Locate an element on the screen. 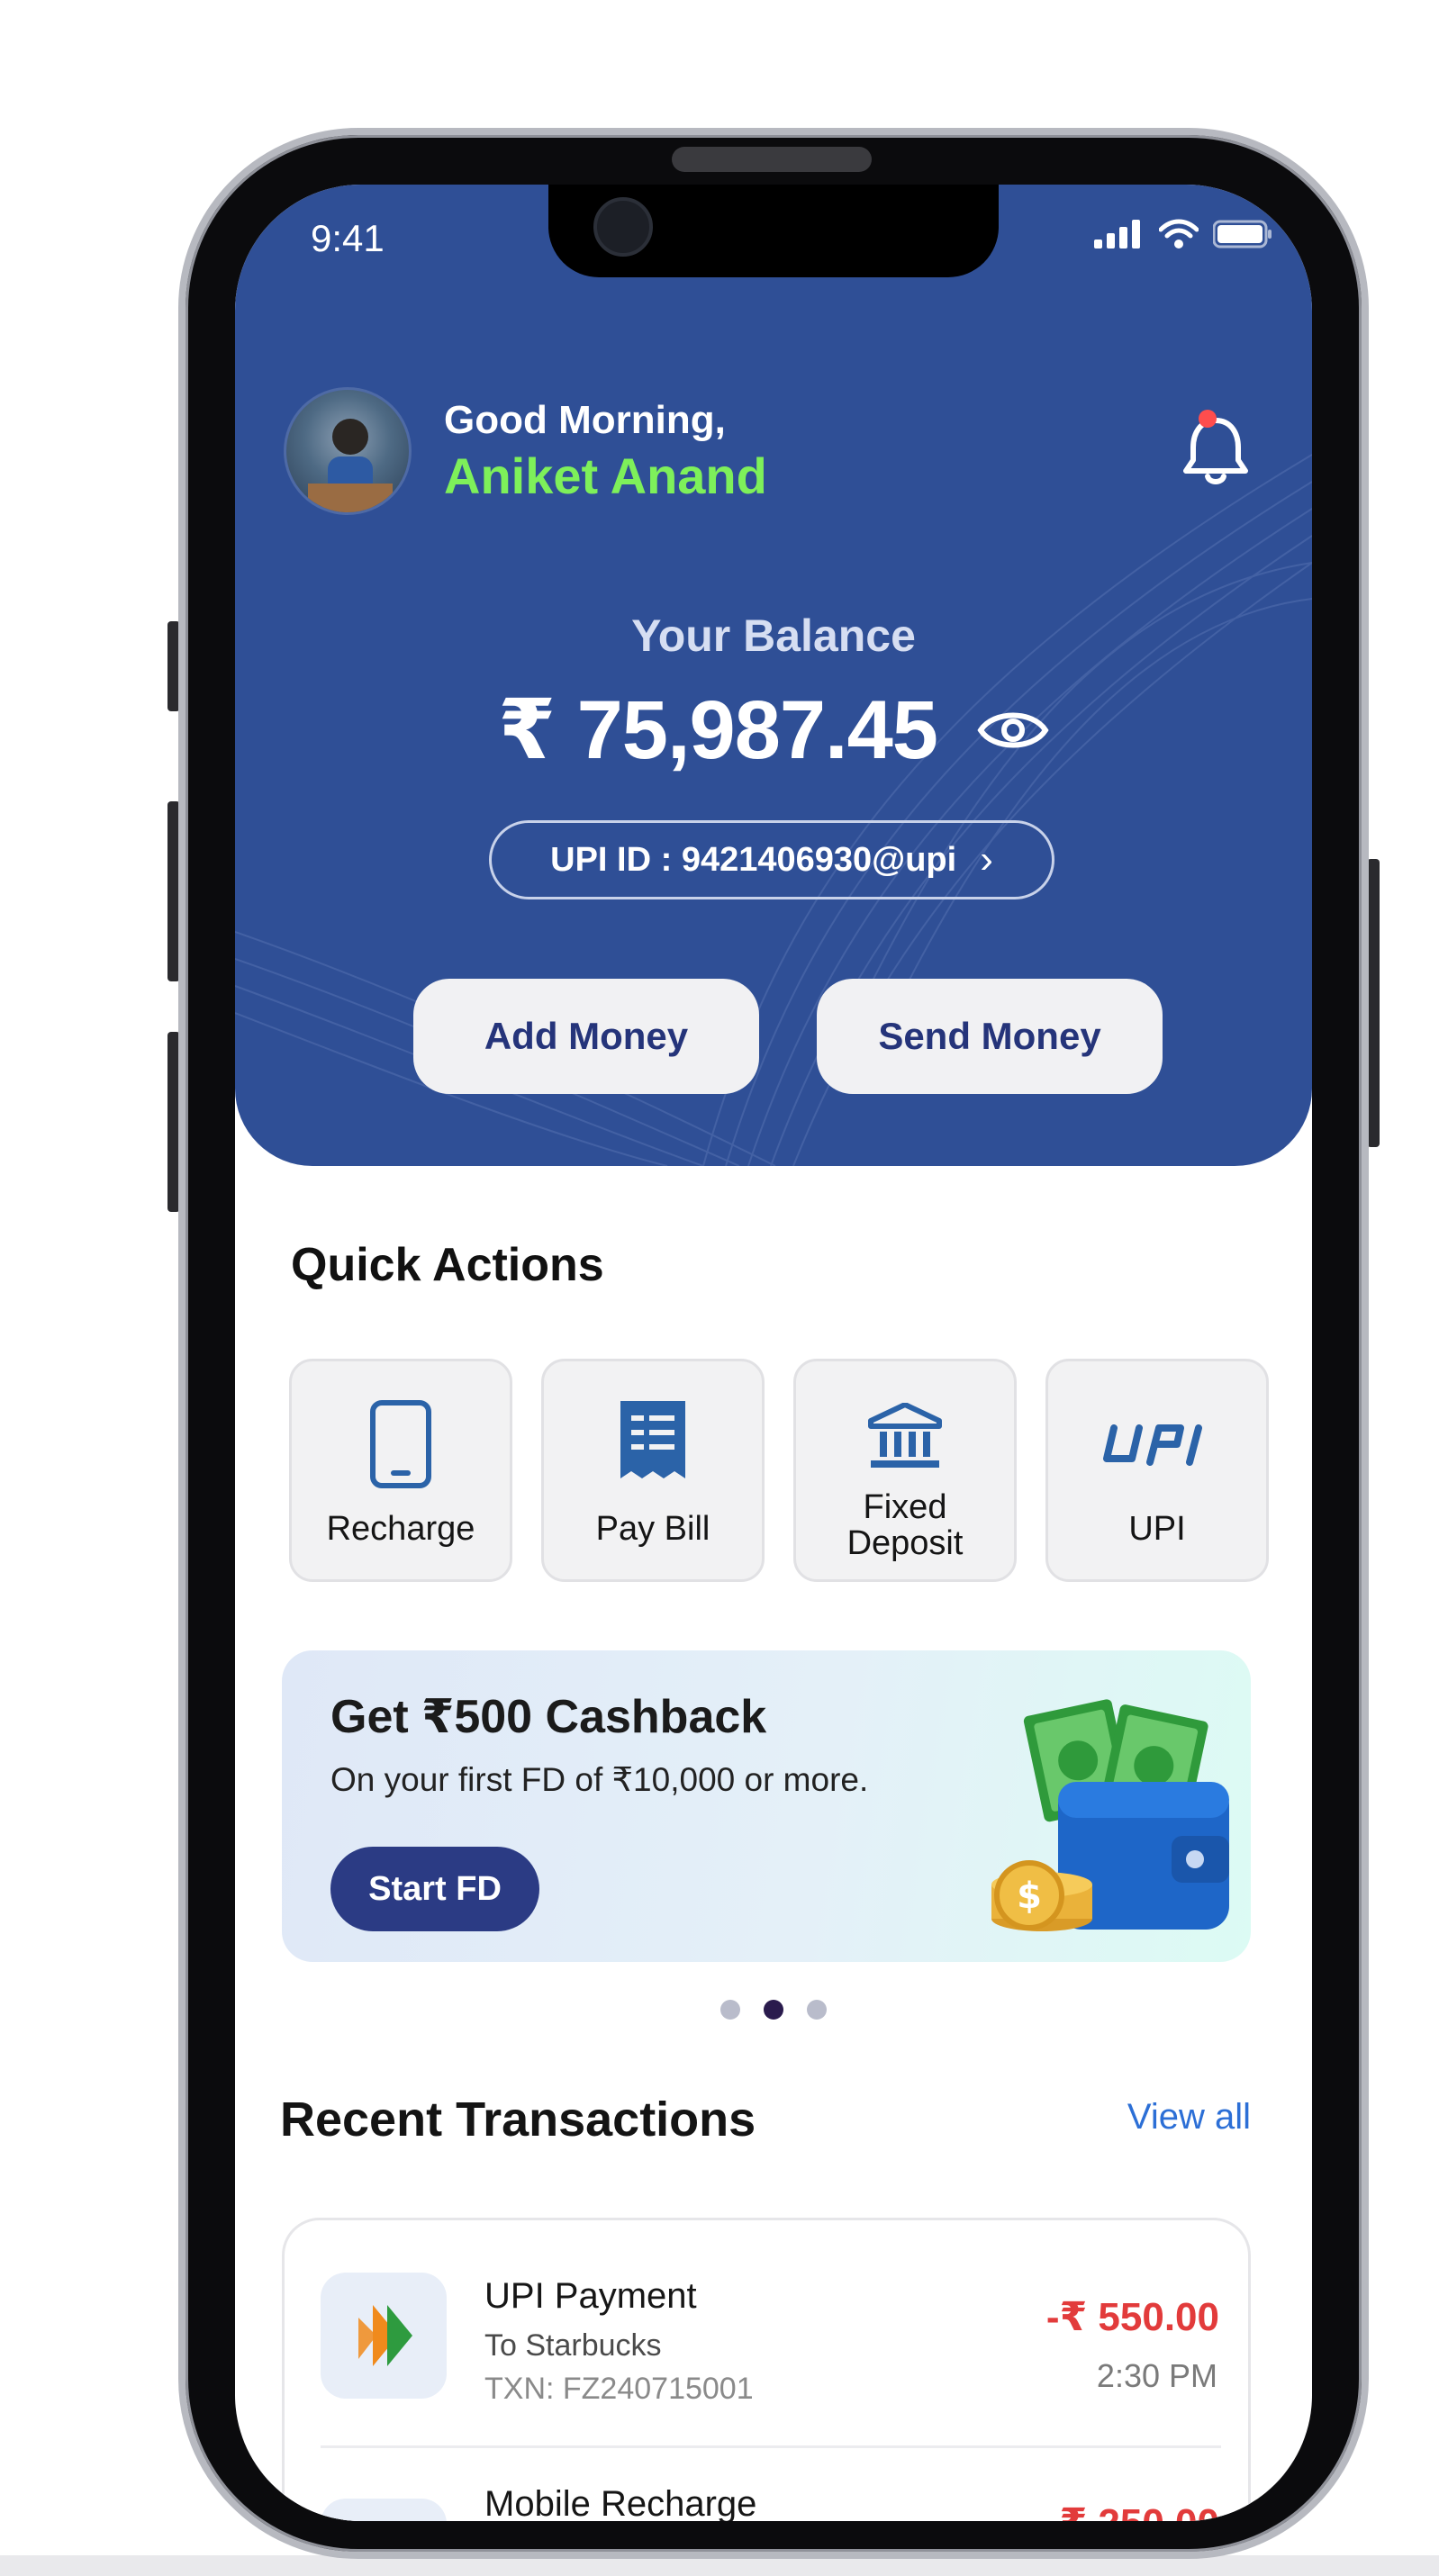 The width and height of the screenshot is (1439, 2576). eye-icon is located at coordinates (1013, 730).